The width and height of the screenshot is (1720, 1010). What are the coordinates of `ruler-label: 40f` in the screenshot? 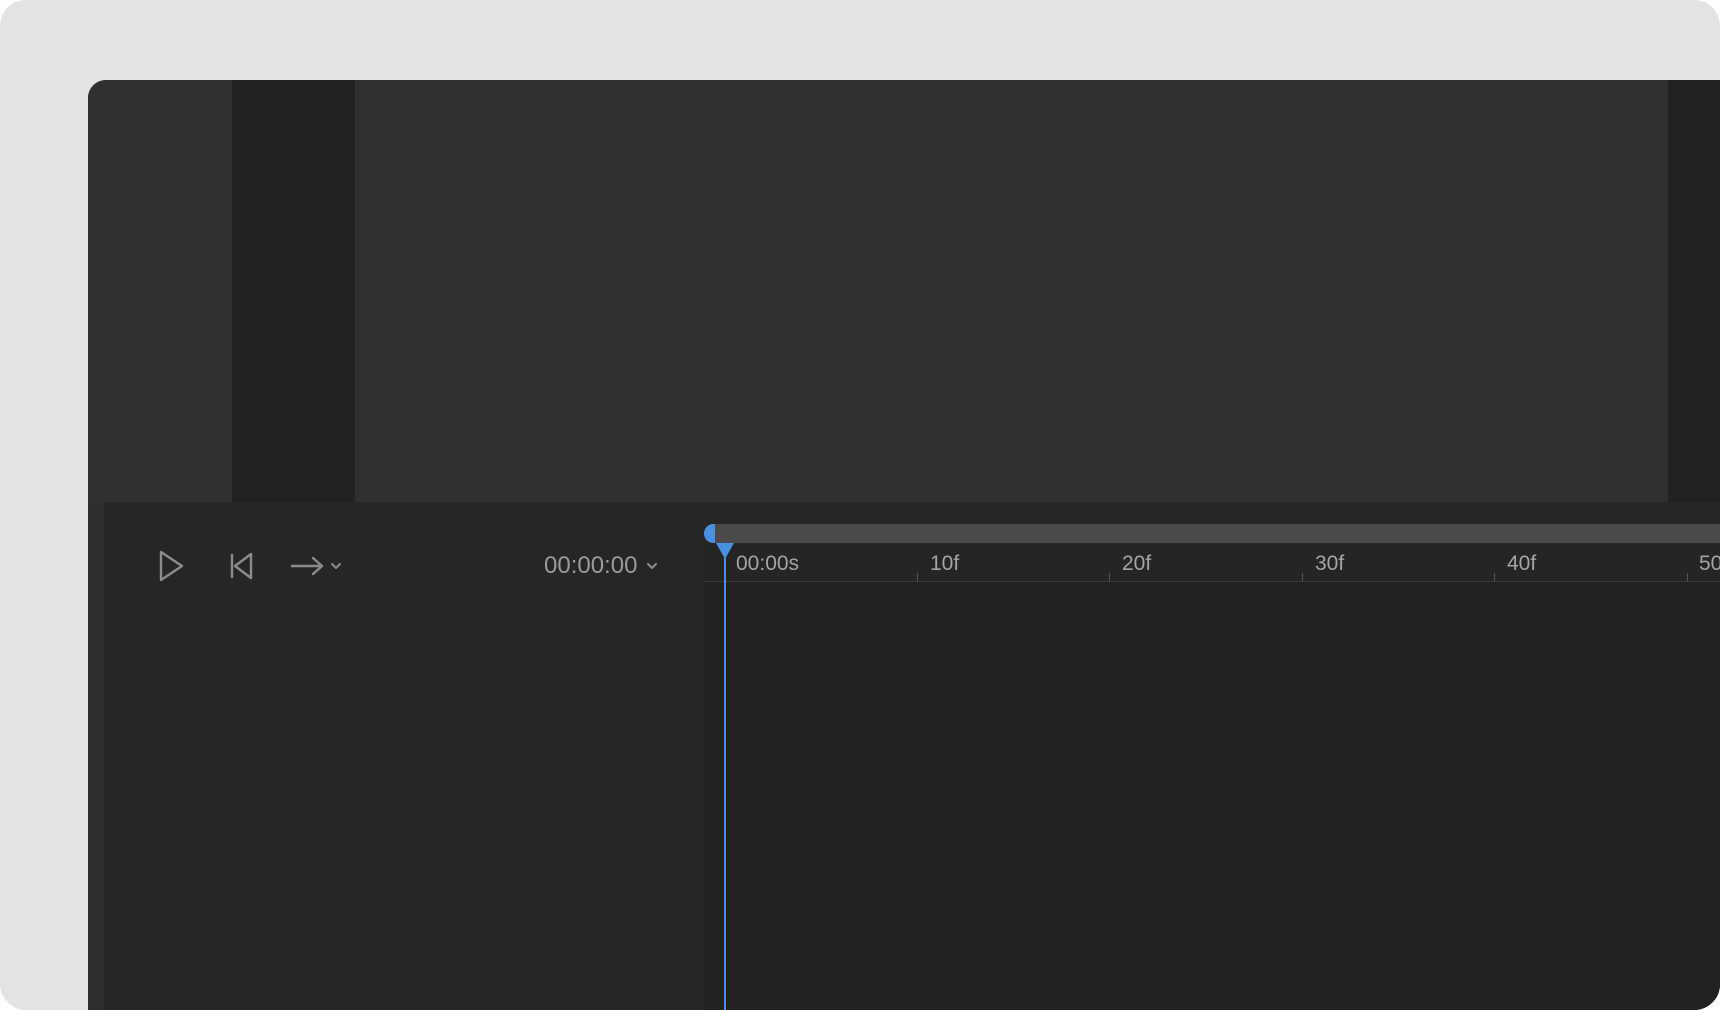 It's located at (1522, 563).